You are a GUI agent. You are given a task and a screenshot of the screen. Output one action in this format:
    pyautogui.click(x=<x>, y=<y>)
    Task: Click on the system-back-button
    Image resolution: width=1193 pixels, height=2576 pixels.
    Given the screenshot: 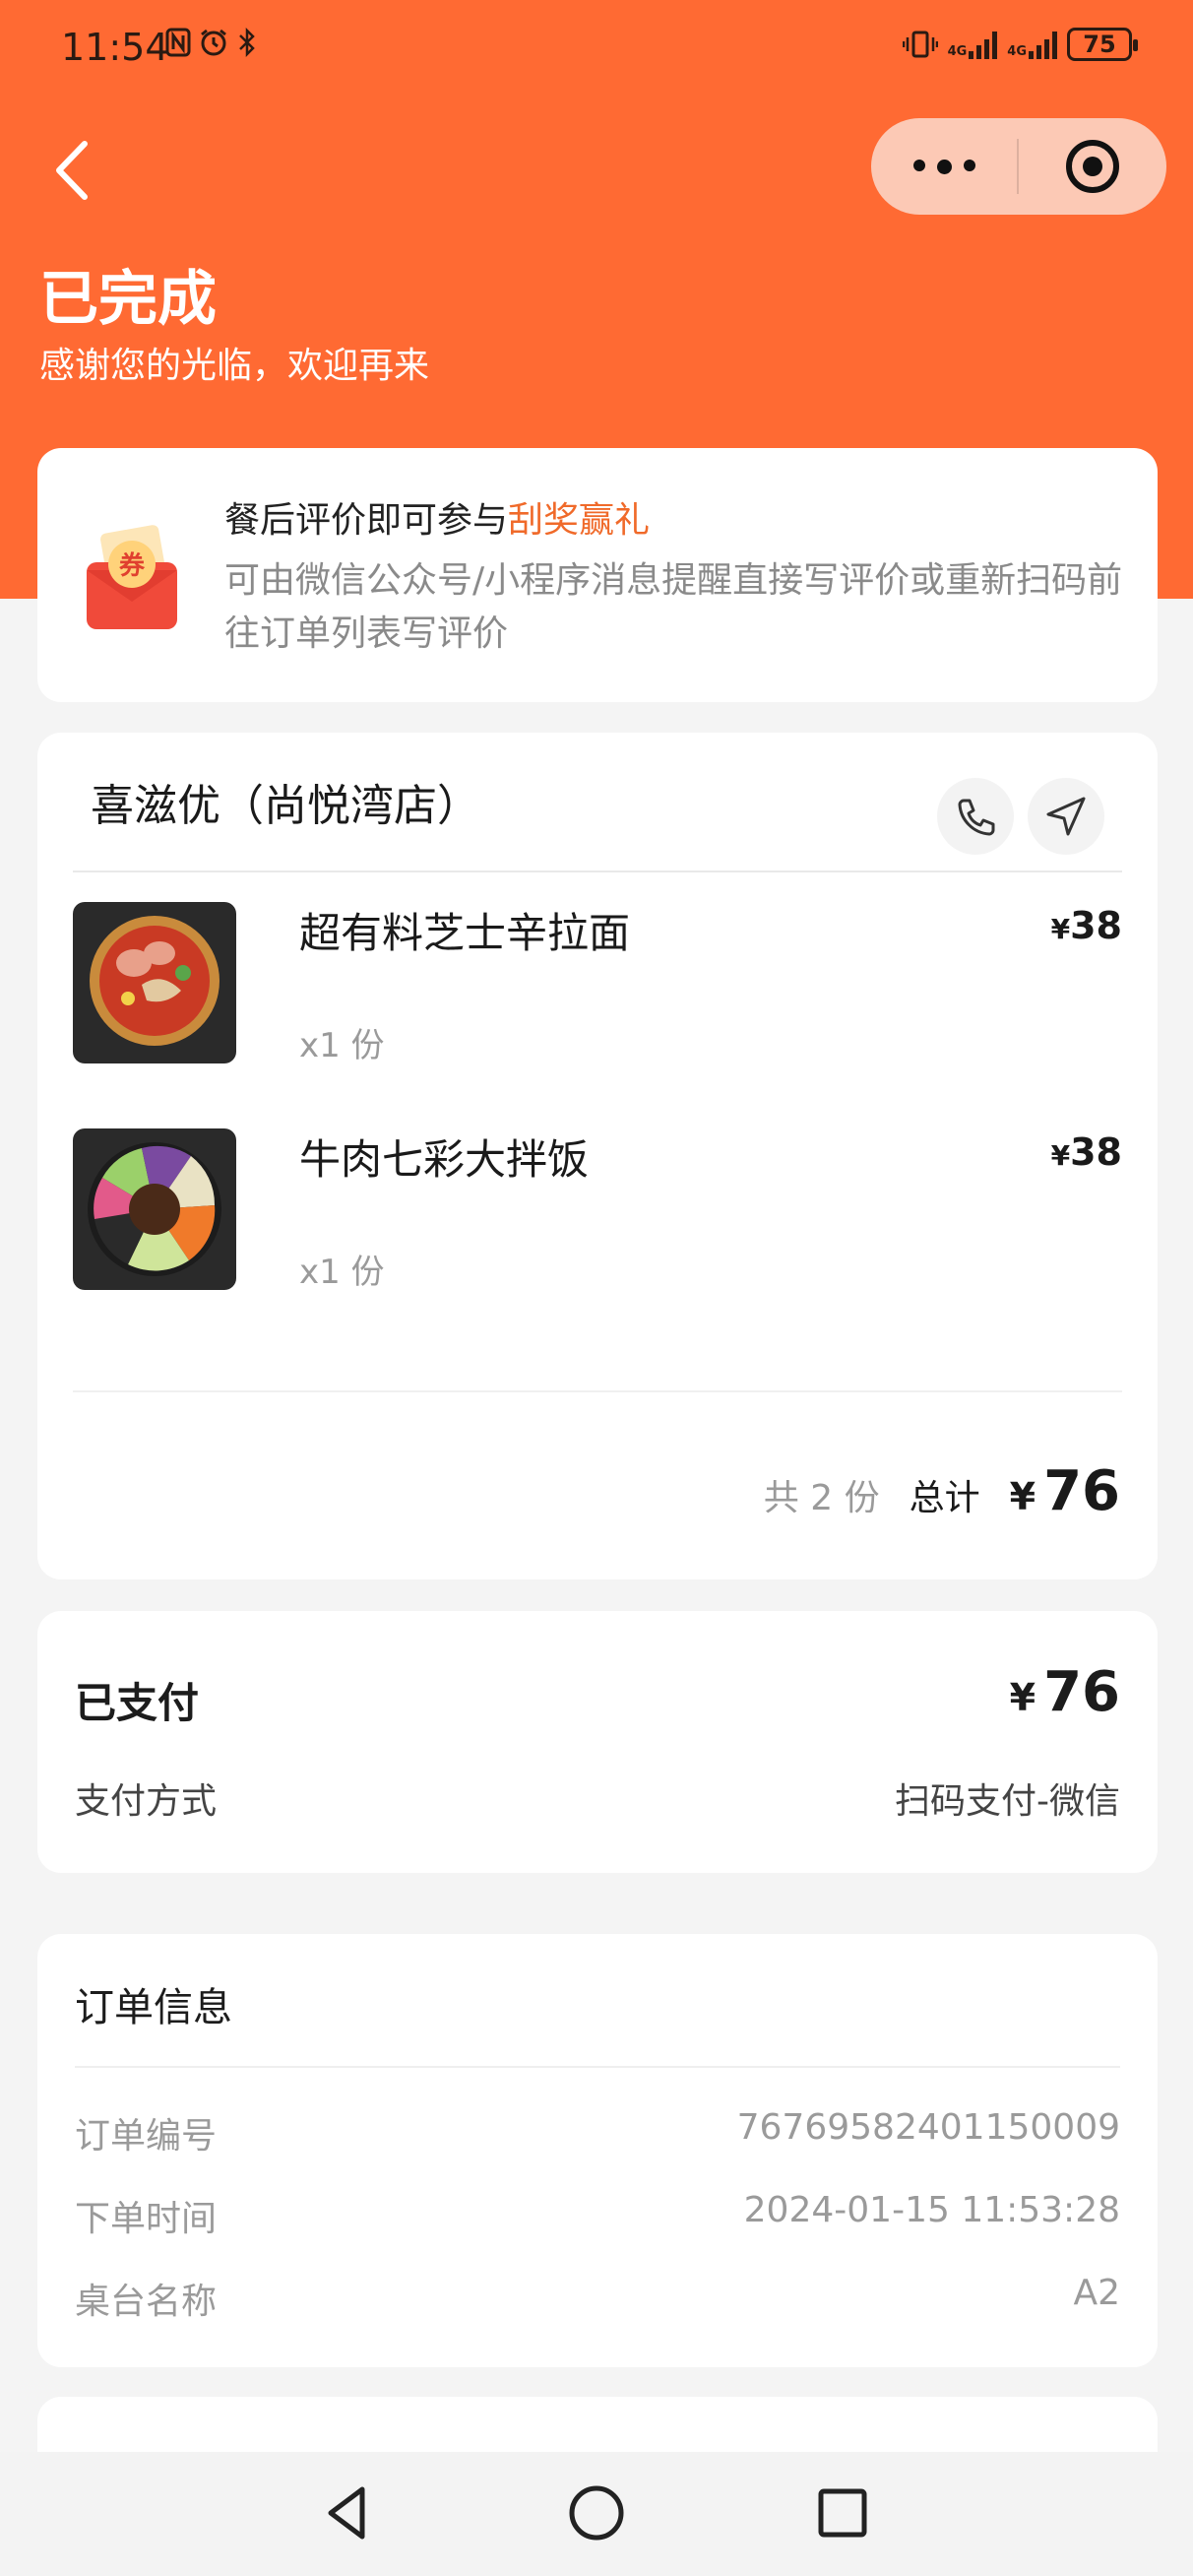 What is the action you would take?
    pyautogui.click(x=348, y=2512)
    